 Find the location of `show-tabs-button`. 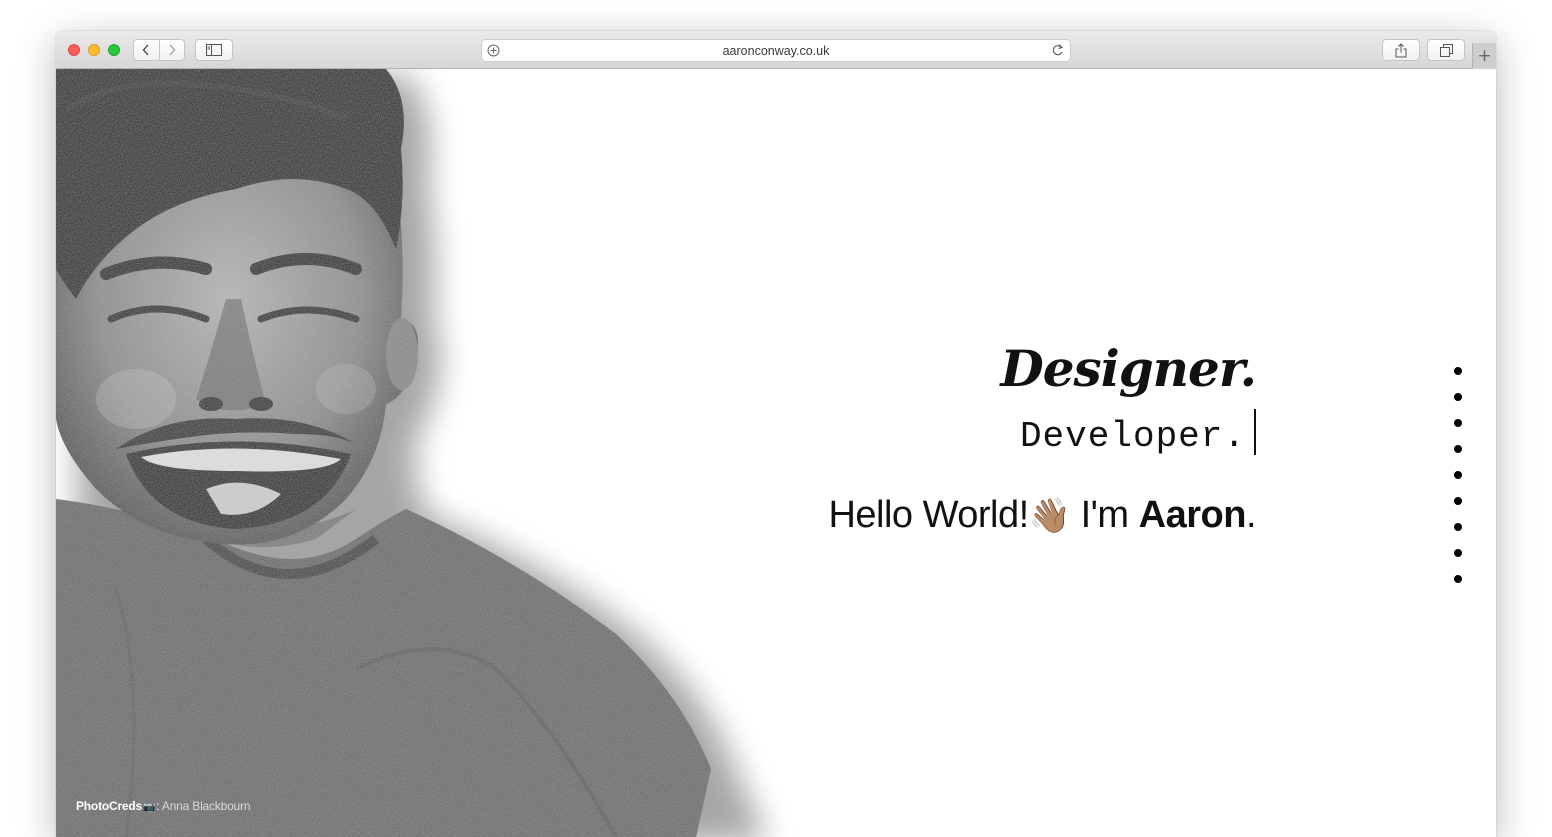

show-tabs-button is located at coordinates (1446, 50).